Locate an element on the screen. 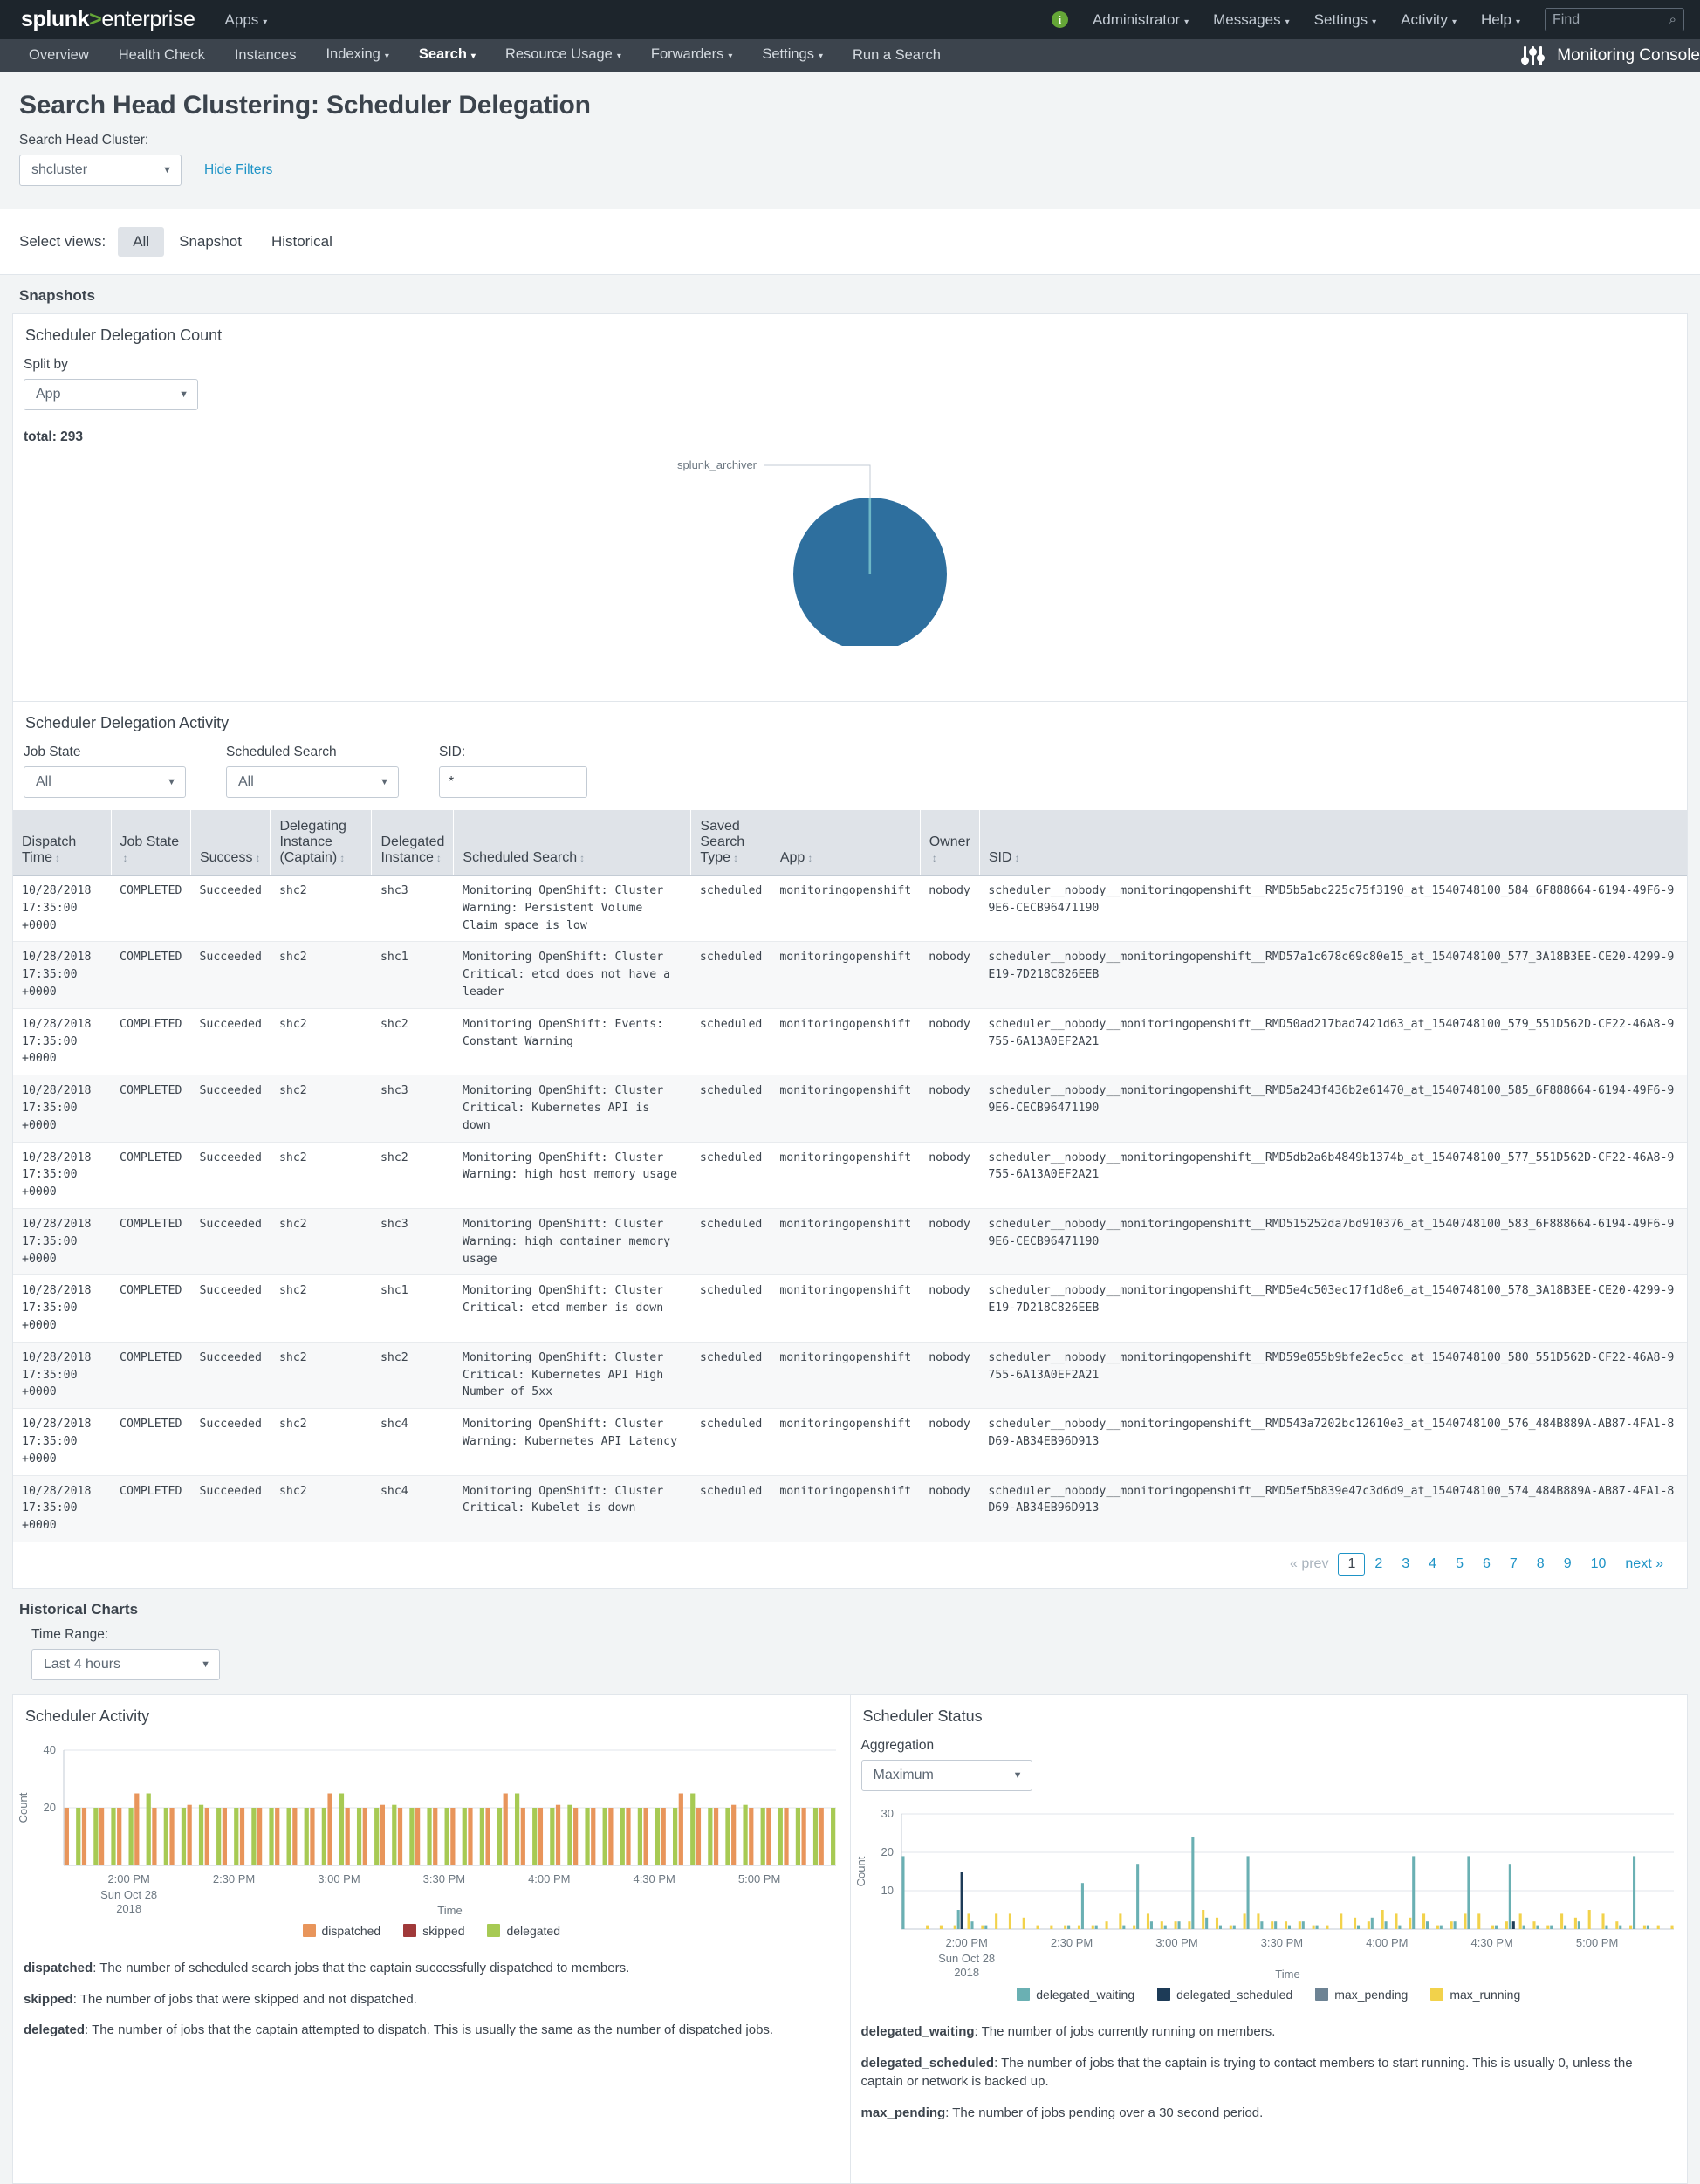 The height and width of the screenshot is (2184, 1700). pagination-page-7: 7 is located at coordinates (1514, 1564).